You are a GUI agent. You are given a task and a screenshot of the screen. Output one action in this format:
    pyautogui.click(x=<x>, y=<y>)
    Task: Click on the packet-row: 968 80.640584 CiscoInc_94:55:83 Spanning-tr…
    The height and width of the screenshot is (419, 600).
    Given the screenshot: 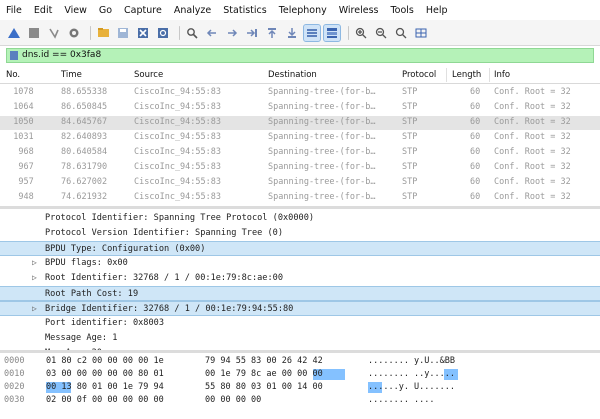 What is the action you would take?
    pyautogui.click(x=300, y=153)
    